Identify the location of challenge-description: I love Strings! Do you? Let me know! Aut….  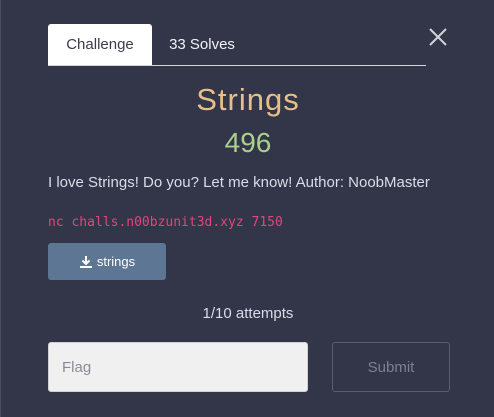
(239, 182).